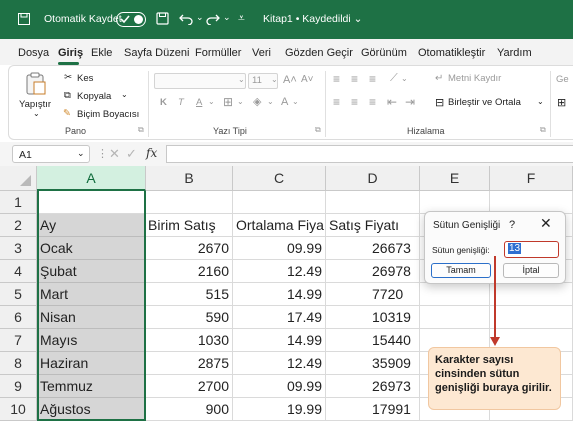  Describe the element at coordinates (91, 225) in the screenshot. I see `table-cell: Ay` at that location.